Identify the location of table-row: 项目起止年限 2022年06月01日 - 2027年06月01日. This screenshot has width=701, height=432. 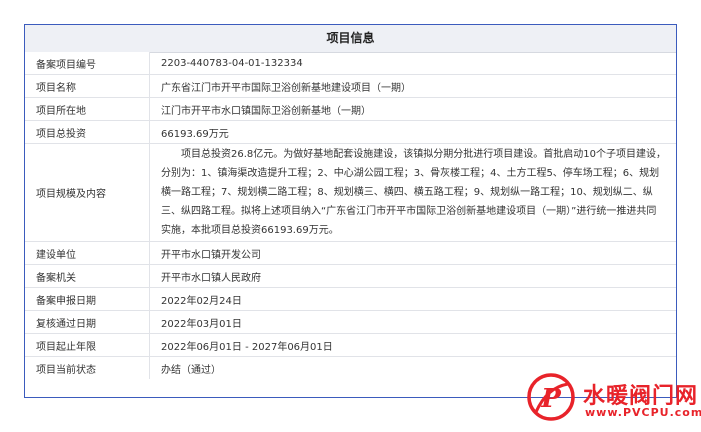
(350, 345).